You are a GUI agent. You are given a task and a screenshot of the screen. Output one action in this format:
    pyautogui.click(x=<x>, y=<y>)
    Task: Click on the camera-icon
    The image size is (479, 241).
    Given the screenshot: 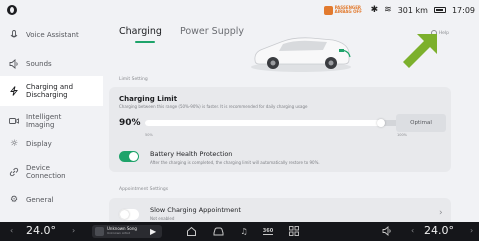 What is the action you would take?
    pyautogui.click(x=14, y=121)
    